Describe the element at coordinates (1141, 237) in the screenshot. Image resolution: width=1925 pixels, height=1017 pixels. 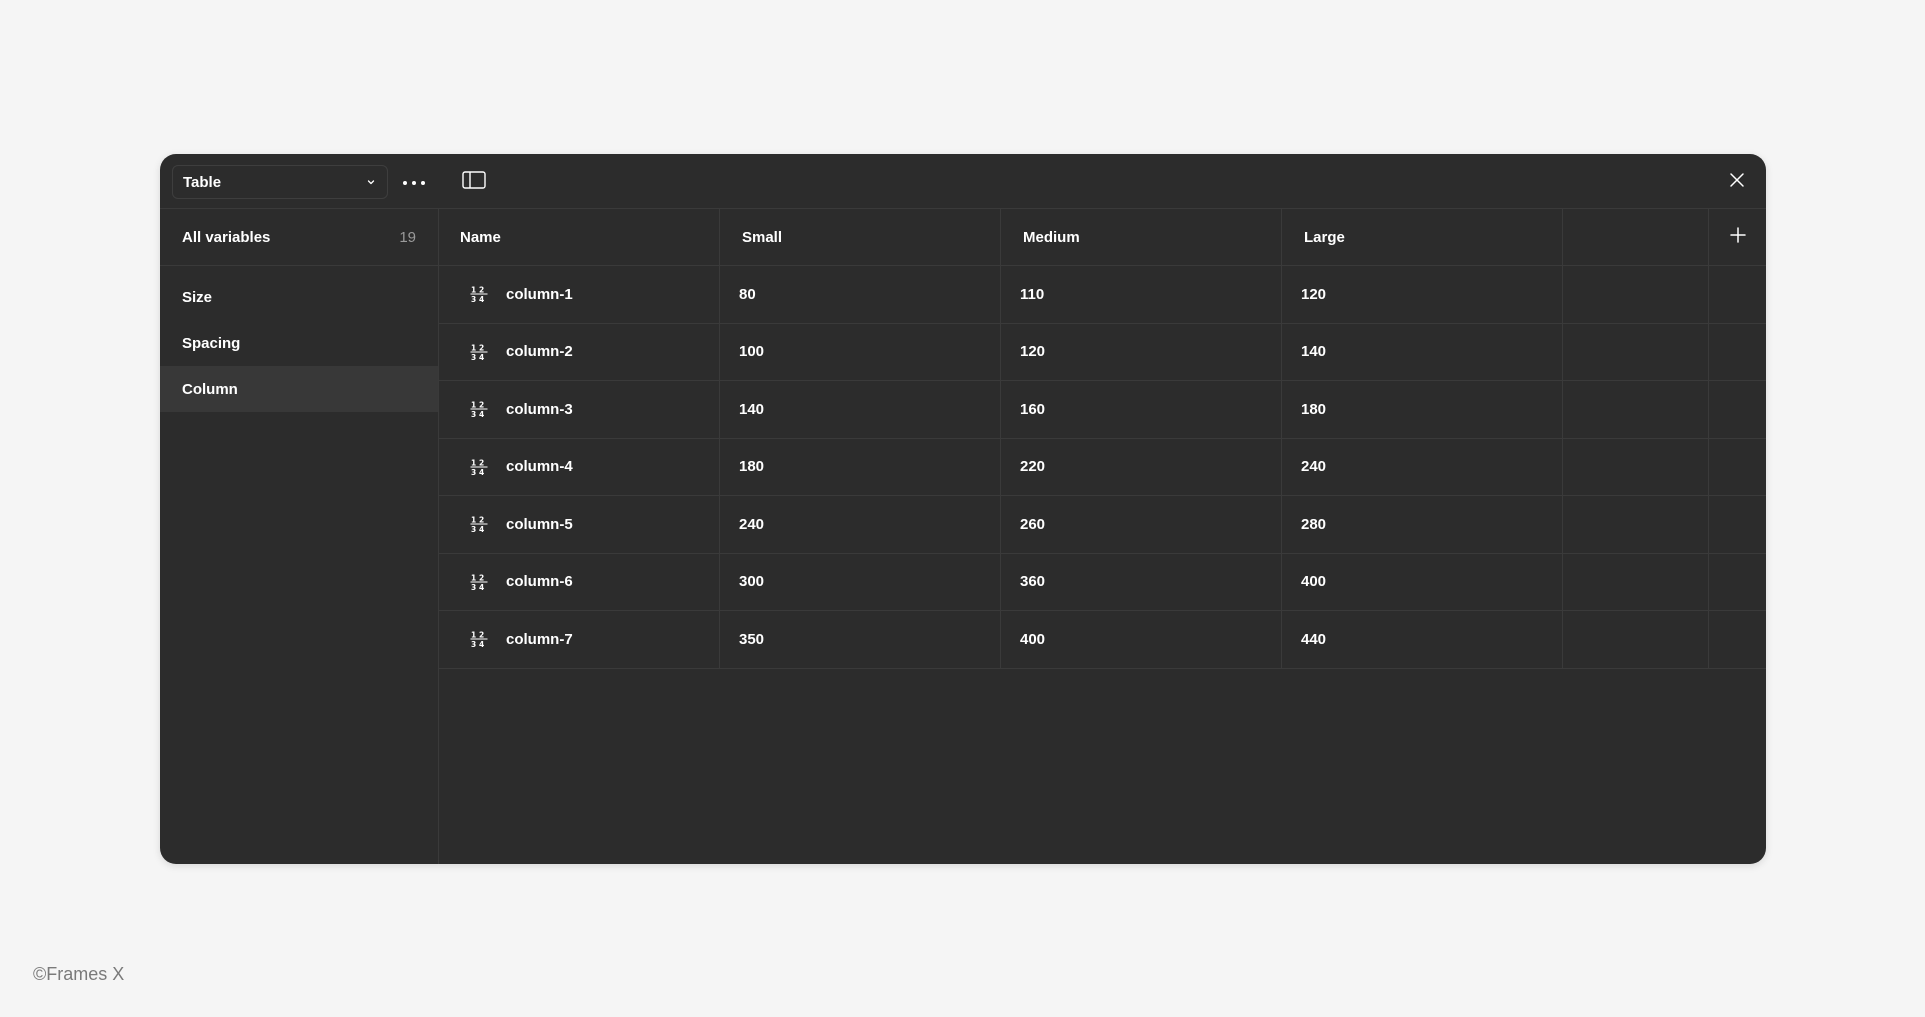
I see `column-header-medium: Medium` at that location.